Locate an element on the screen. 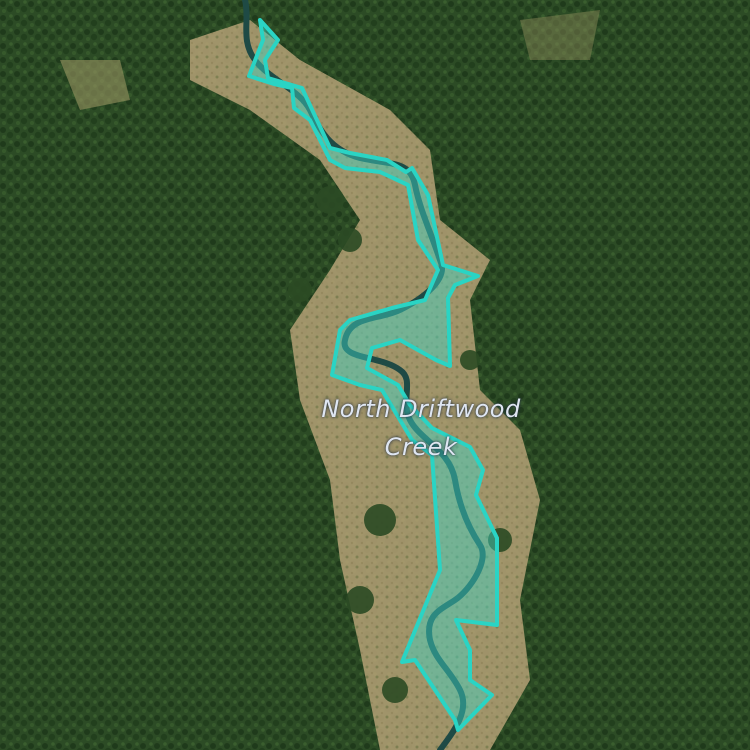 The width and height of the screenshot is (750, 750). creek-name-line2: Creek is located at coordinates (421, 447).